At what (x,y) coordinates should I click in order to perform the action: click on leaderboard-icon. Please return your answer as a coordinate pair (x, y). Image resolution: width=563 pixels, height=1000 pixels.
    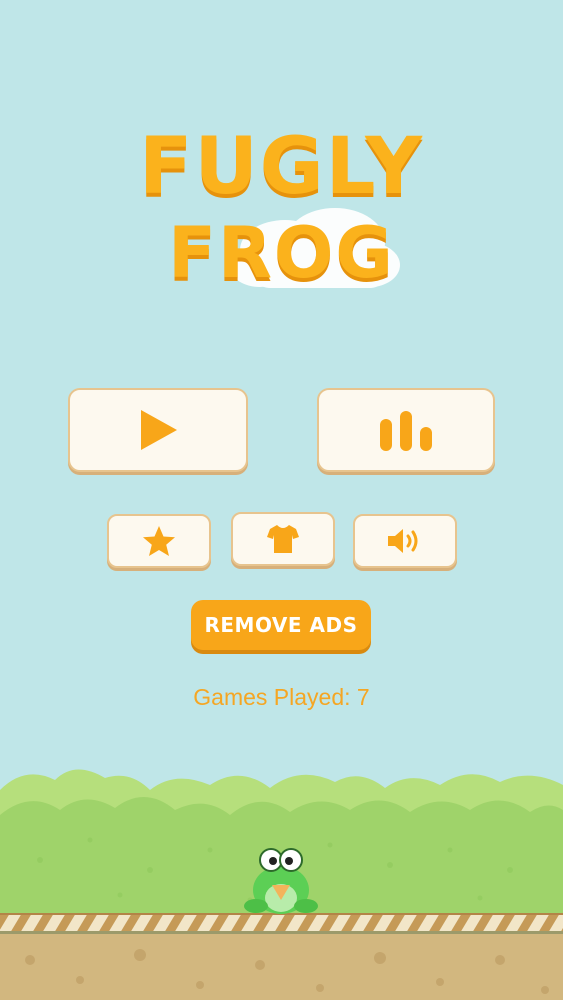
    Looking at the image, I should click on (406, 431).